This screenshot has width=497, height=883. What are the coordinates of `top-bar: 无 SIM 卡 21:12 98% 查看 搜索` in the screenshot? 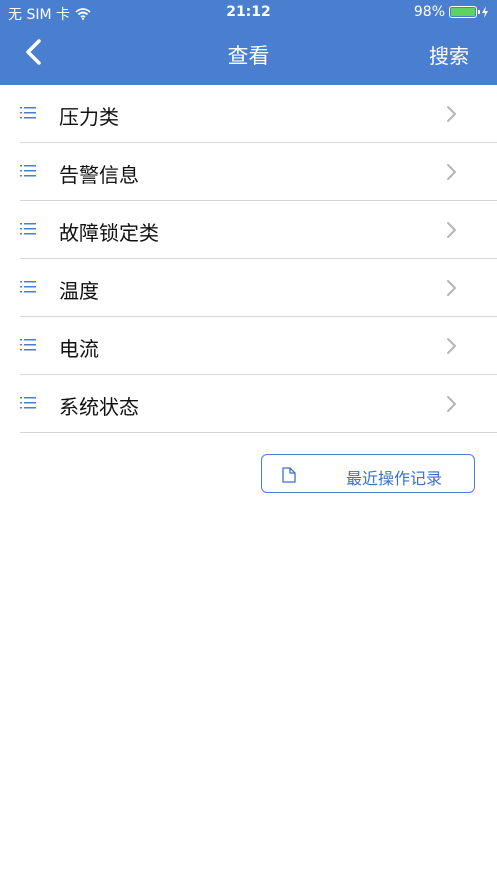 It's located at (248, 42).